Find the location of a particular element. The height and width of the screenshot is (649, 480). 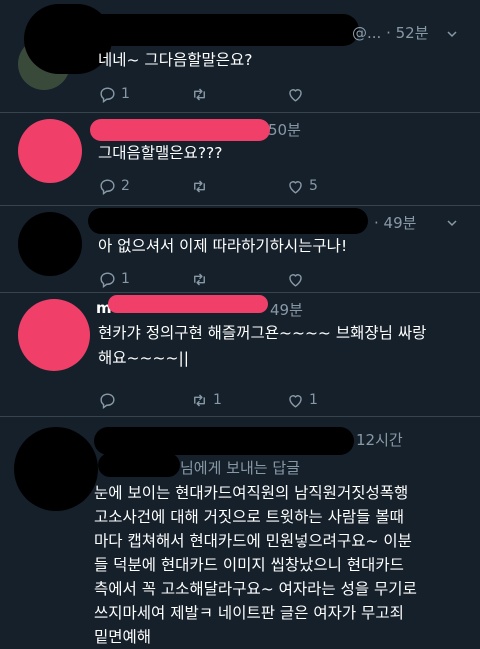

tweet-actions: 1 1 is located at coordinates (248, 400).